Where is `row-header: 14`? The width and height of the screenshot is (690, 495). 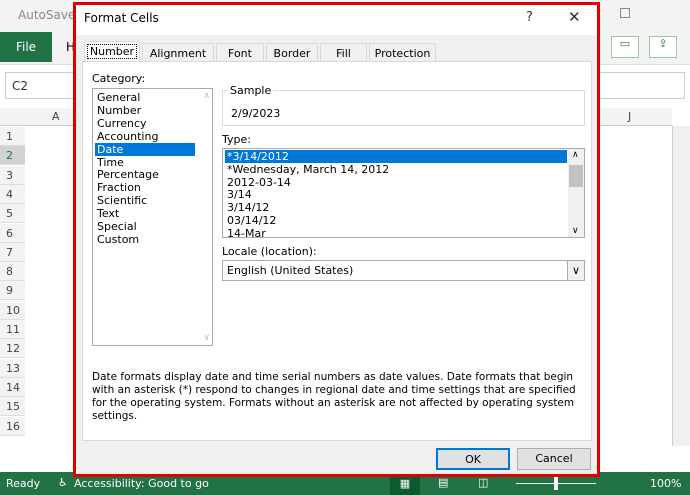
row-header: 14 is located at coordinates (12, 387).